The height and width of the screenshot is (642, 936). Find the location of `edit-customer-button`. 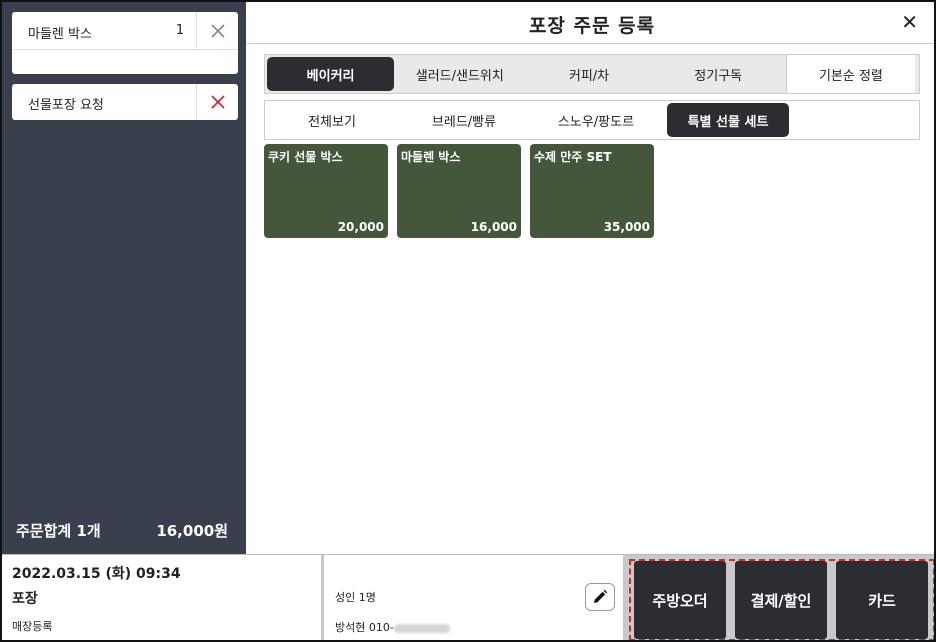

edit-customer-button is located at coordinates (600, 597).